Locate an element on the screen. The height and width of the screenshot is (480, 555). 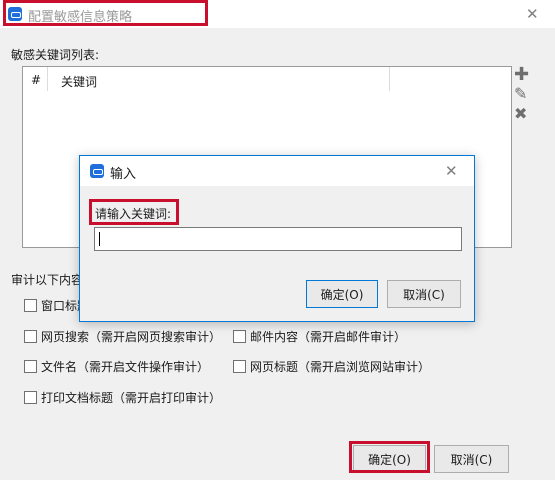
dialog-ok-label: 确定(O) is located at coordinates (342, 294).